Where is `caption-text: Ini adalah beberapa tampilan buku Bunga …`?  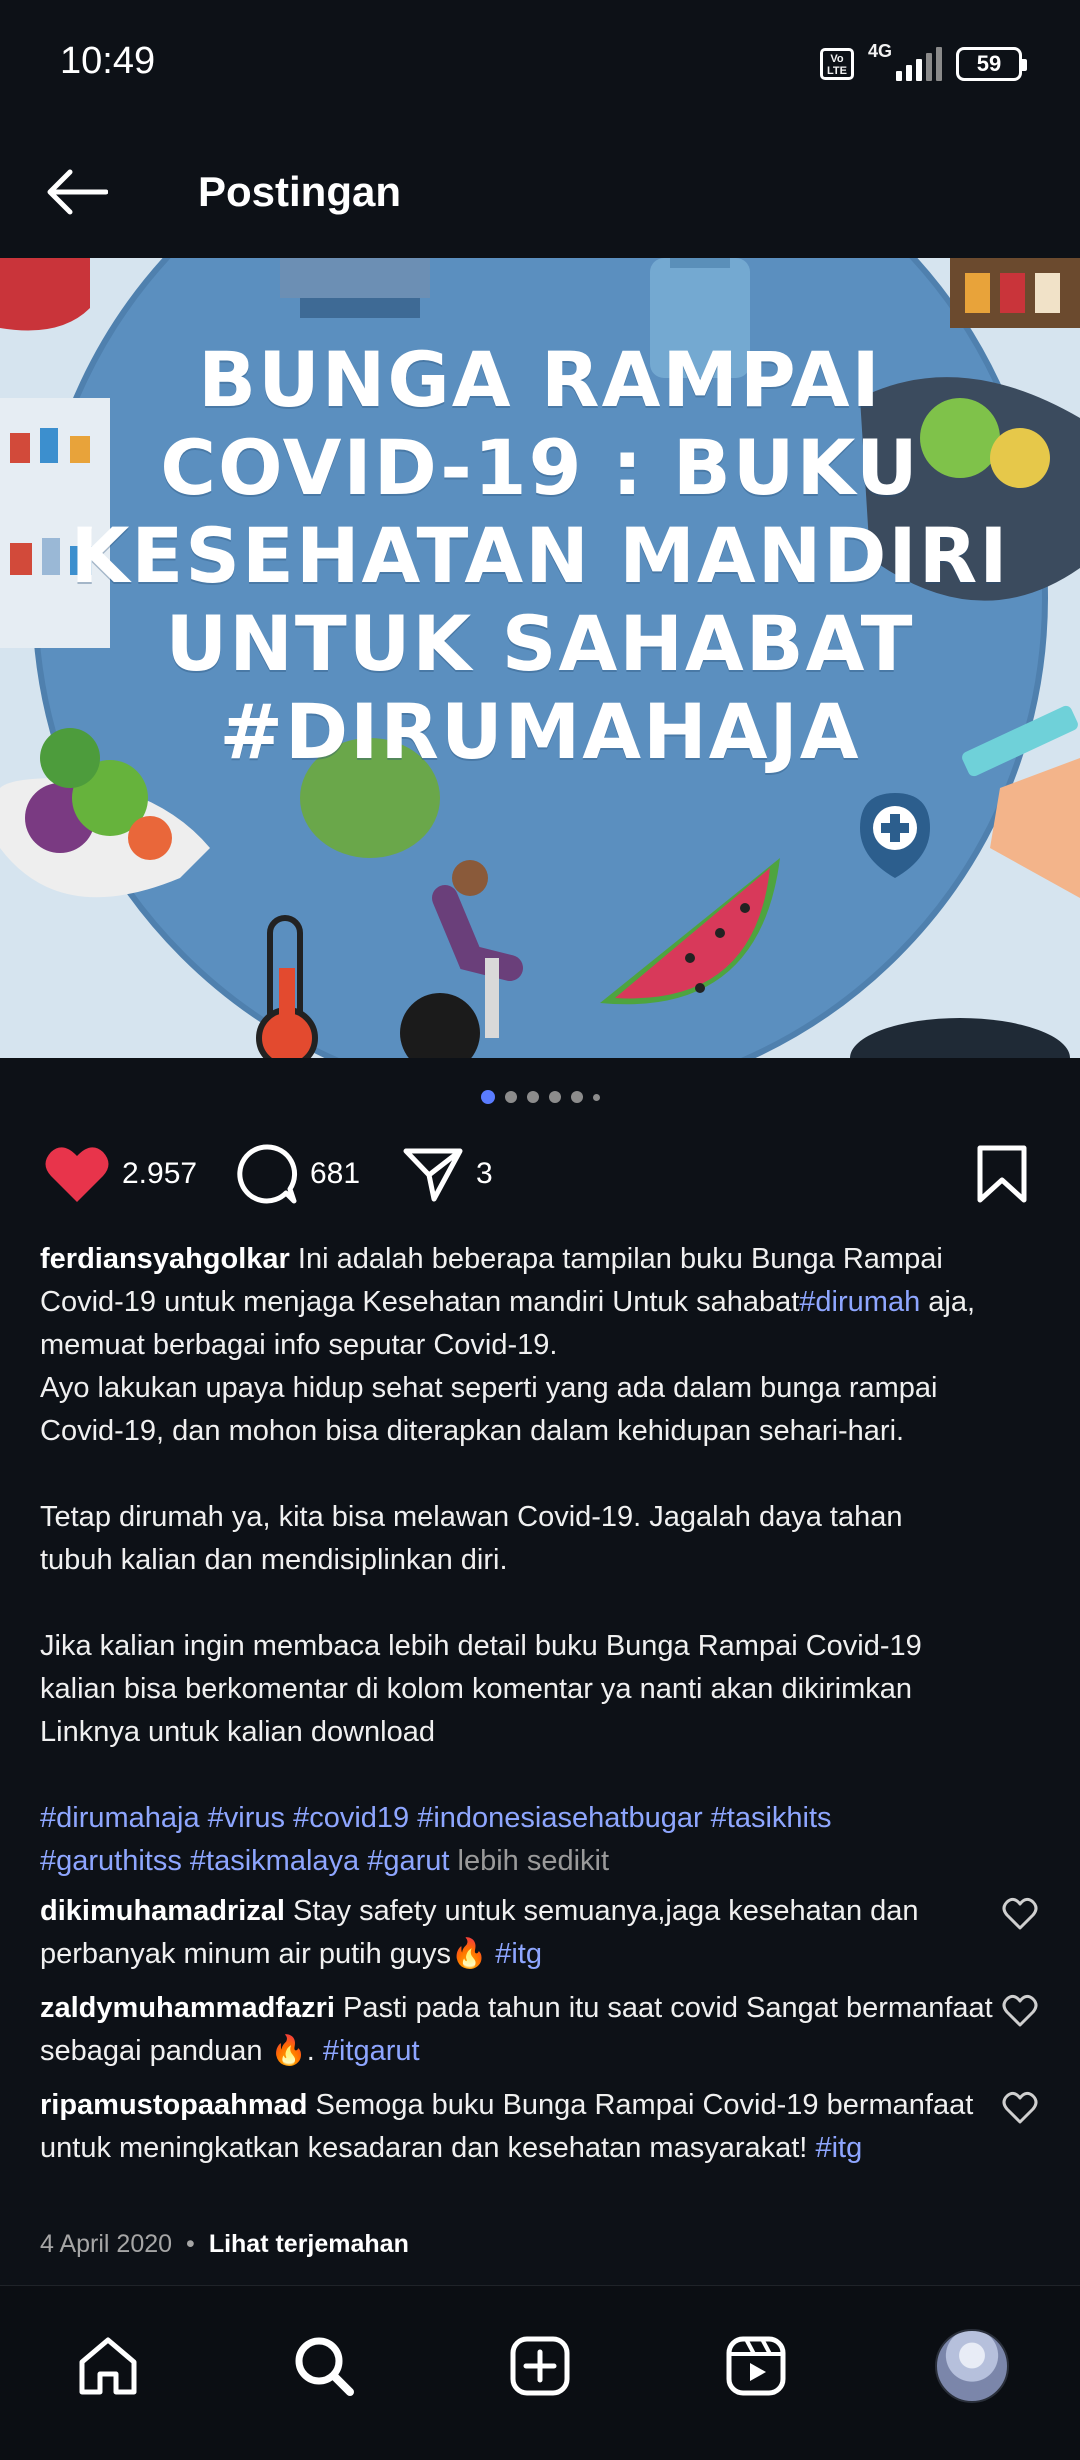
caption-text: Ini adalah beberapa tampilan buku Bunga … is located at coordinates (616, 1259).